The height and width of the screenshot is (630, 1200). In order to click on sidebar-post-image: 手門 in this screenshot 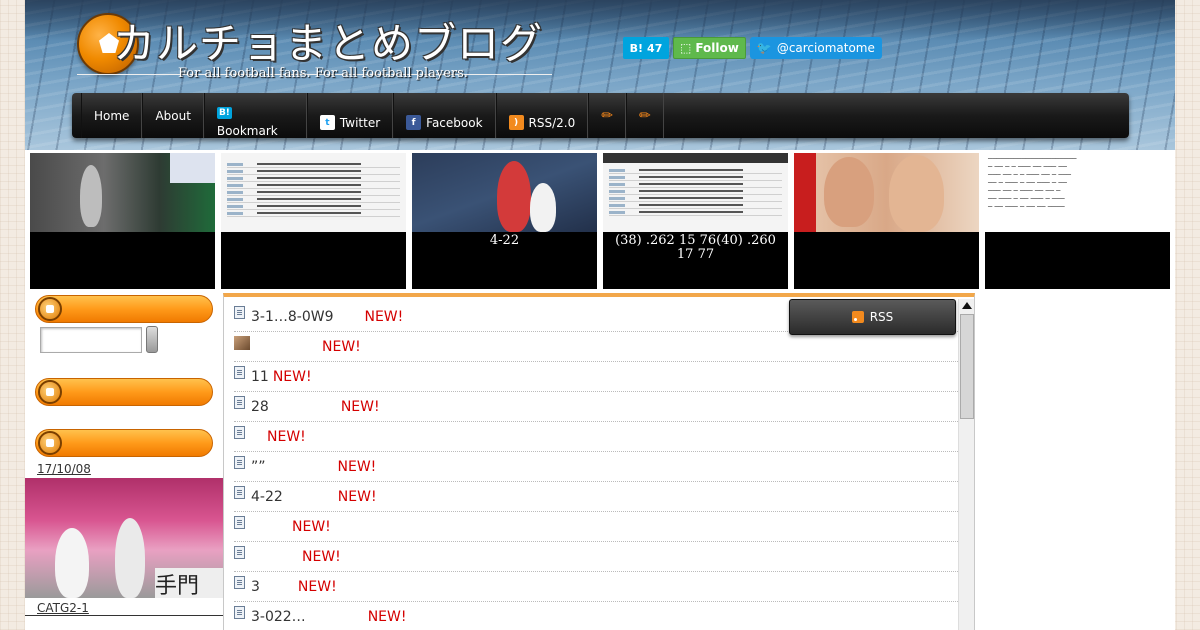, I will do `click(124, 538)`.